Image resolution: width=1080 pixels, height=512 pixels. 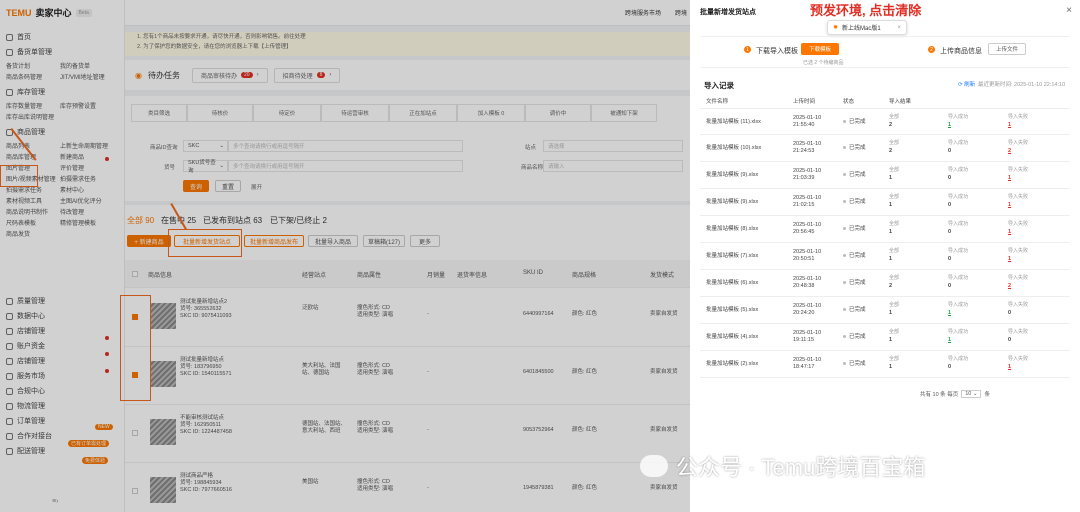 What do you see at coordinates (966, 84) in the screenshot?
I see `refresh-button: ⟳ 刷新` at bounding box center [966, 84].